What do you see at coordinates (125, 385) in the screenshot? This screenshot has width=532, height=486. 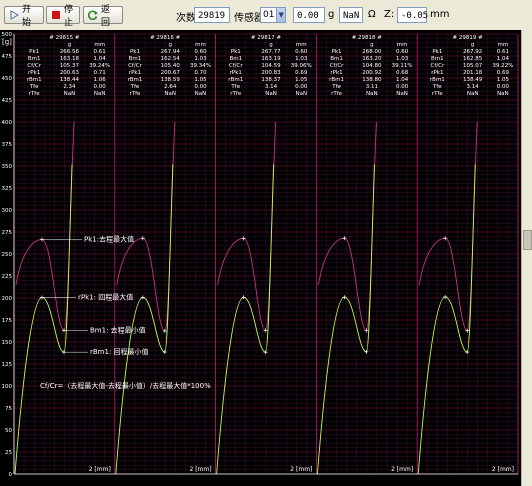 I see `annotation-formula: Cf/Cr=（去程最大值-去程最小值）/去程最大值*100%` at bounding box center [125, 385].